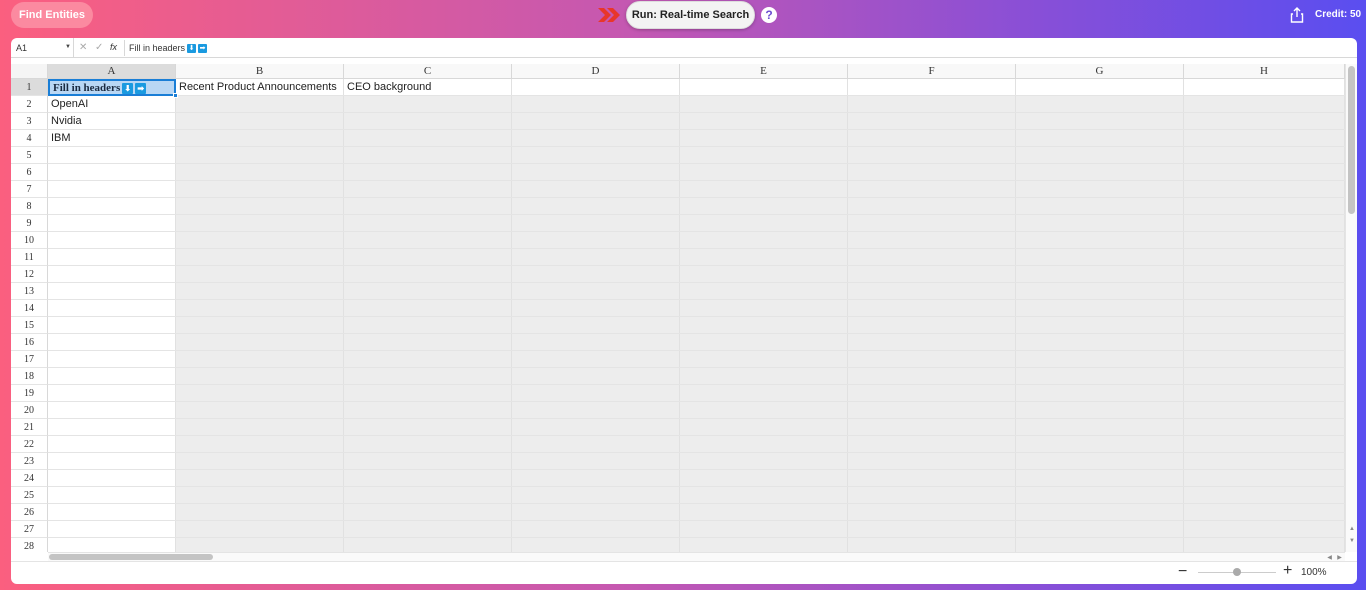 Image resolution: width=1366 pixels, height=590 pixels. What do you see at coordinates (29, 376) in the screenshot?
I see `row-header-18: 18` at bounding box center [29, 376].